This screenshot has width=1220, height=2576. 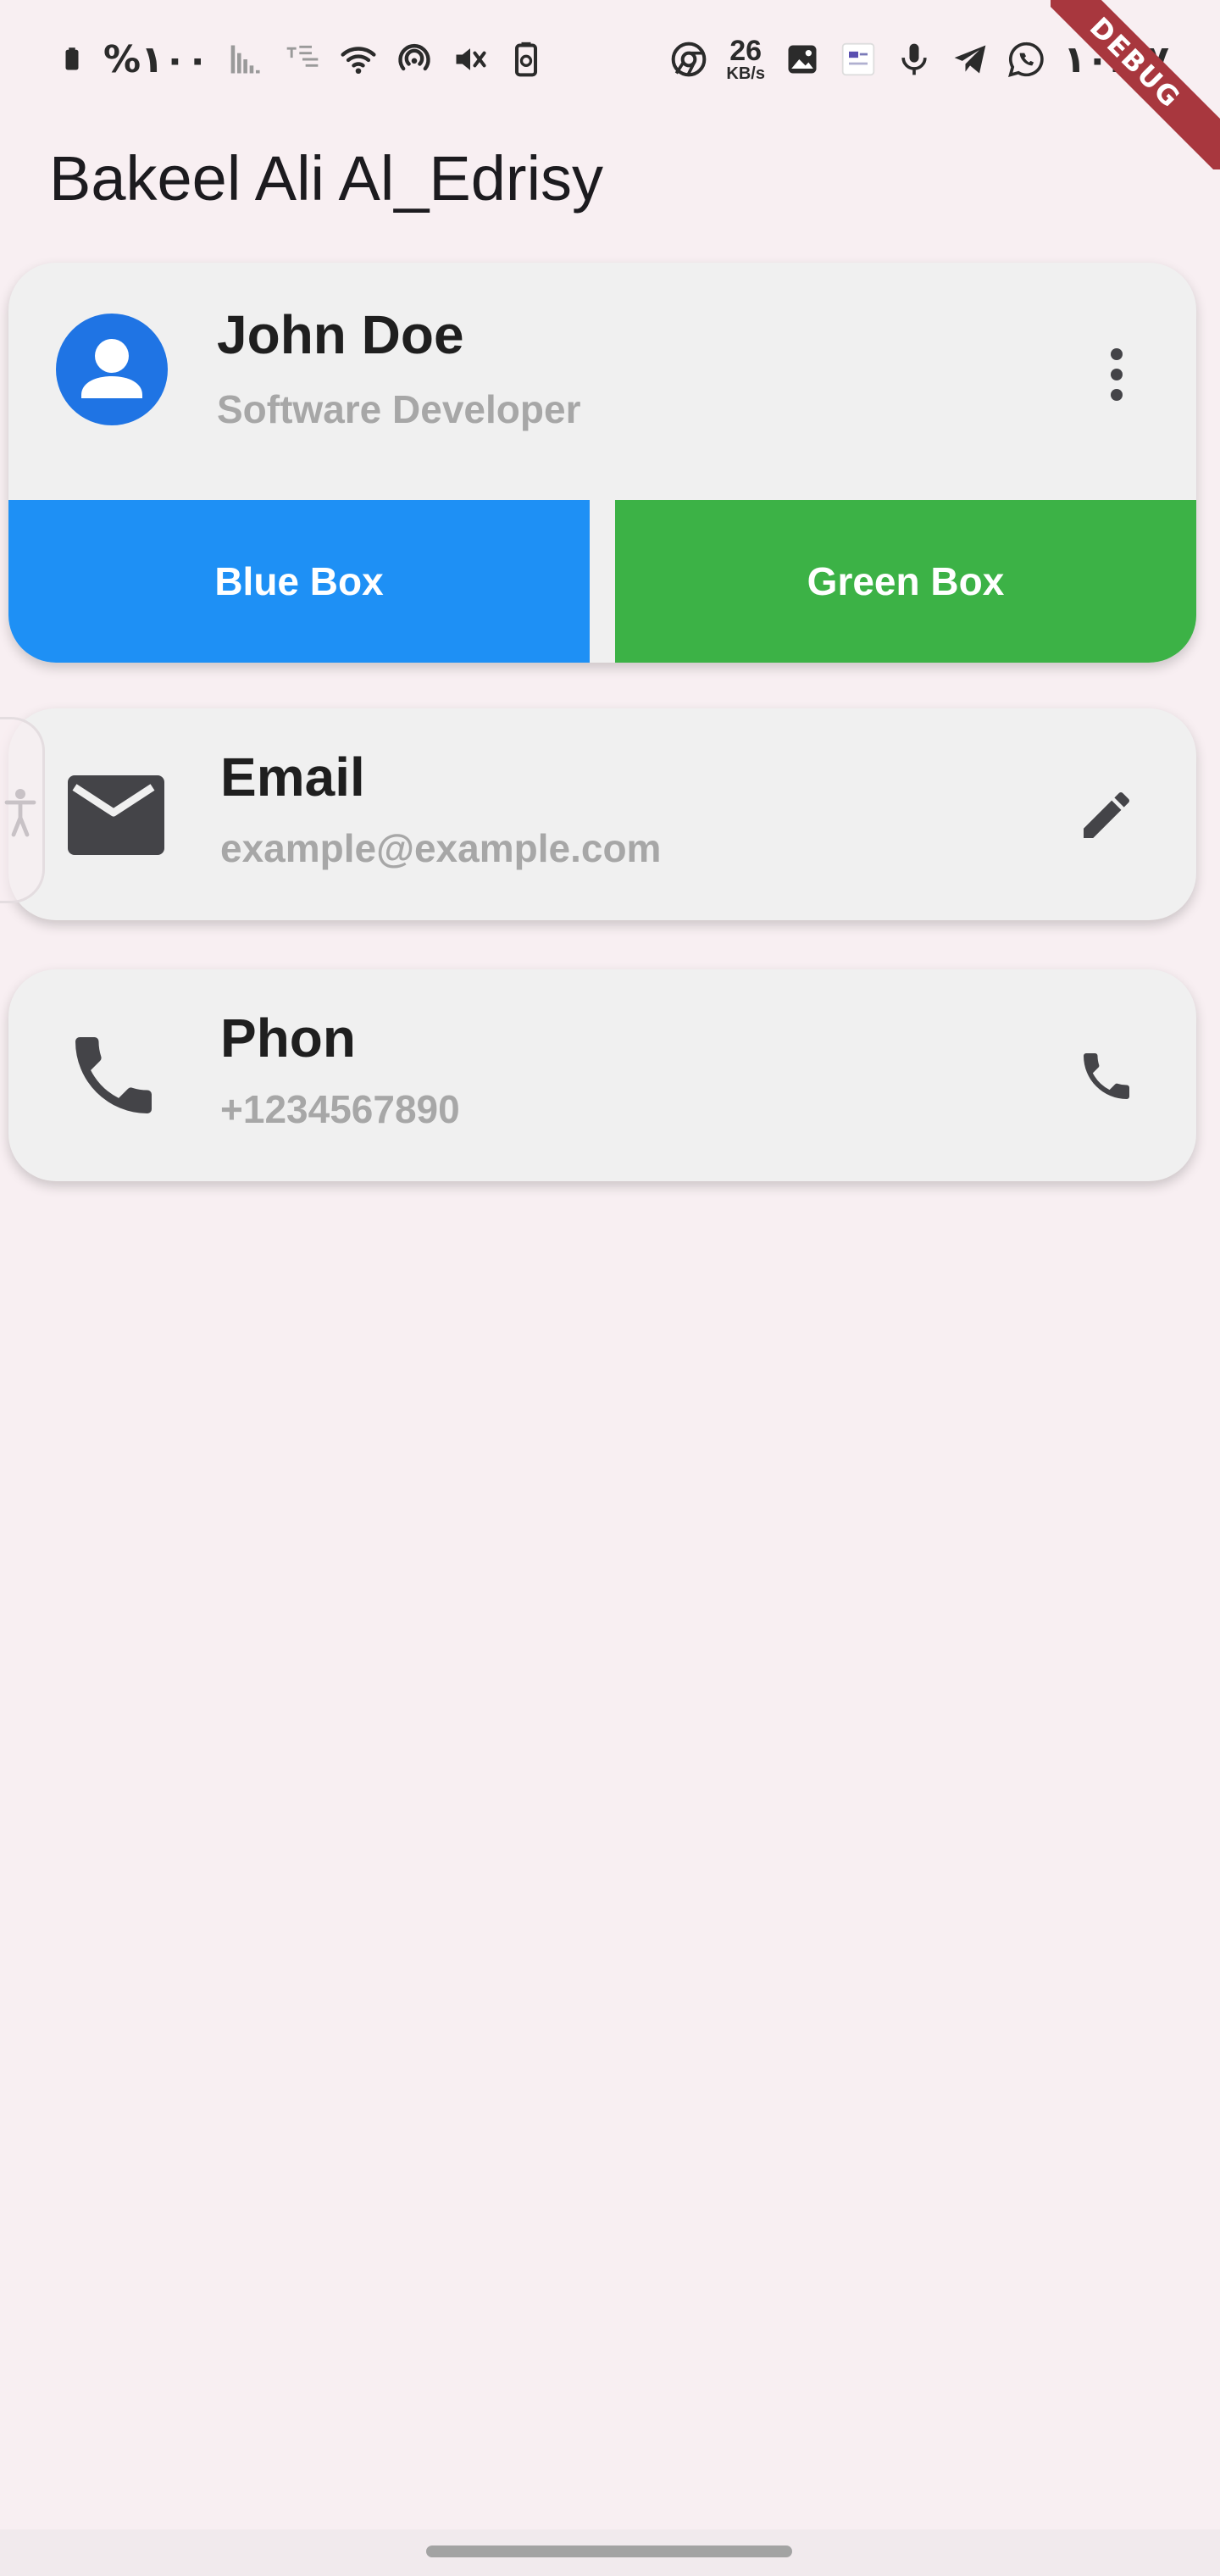 I want to click on network-speed-value: 26, so click(x=745, y=51).